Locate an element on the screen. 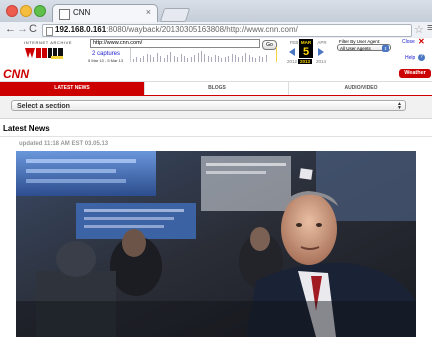 The height and width of the screenshot is (337, 432). cnn-logo: CNN is located at coordinates (18, 73).